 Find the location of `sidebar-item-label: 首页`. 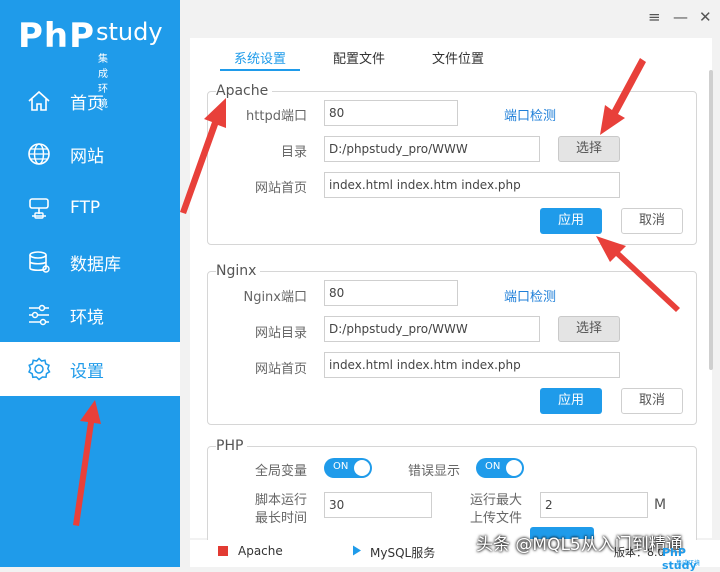

sidebar-item-label: 首页 is located at coordinates (87, 103).